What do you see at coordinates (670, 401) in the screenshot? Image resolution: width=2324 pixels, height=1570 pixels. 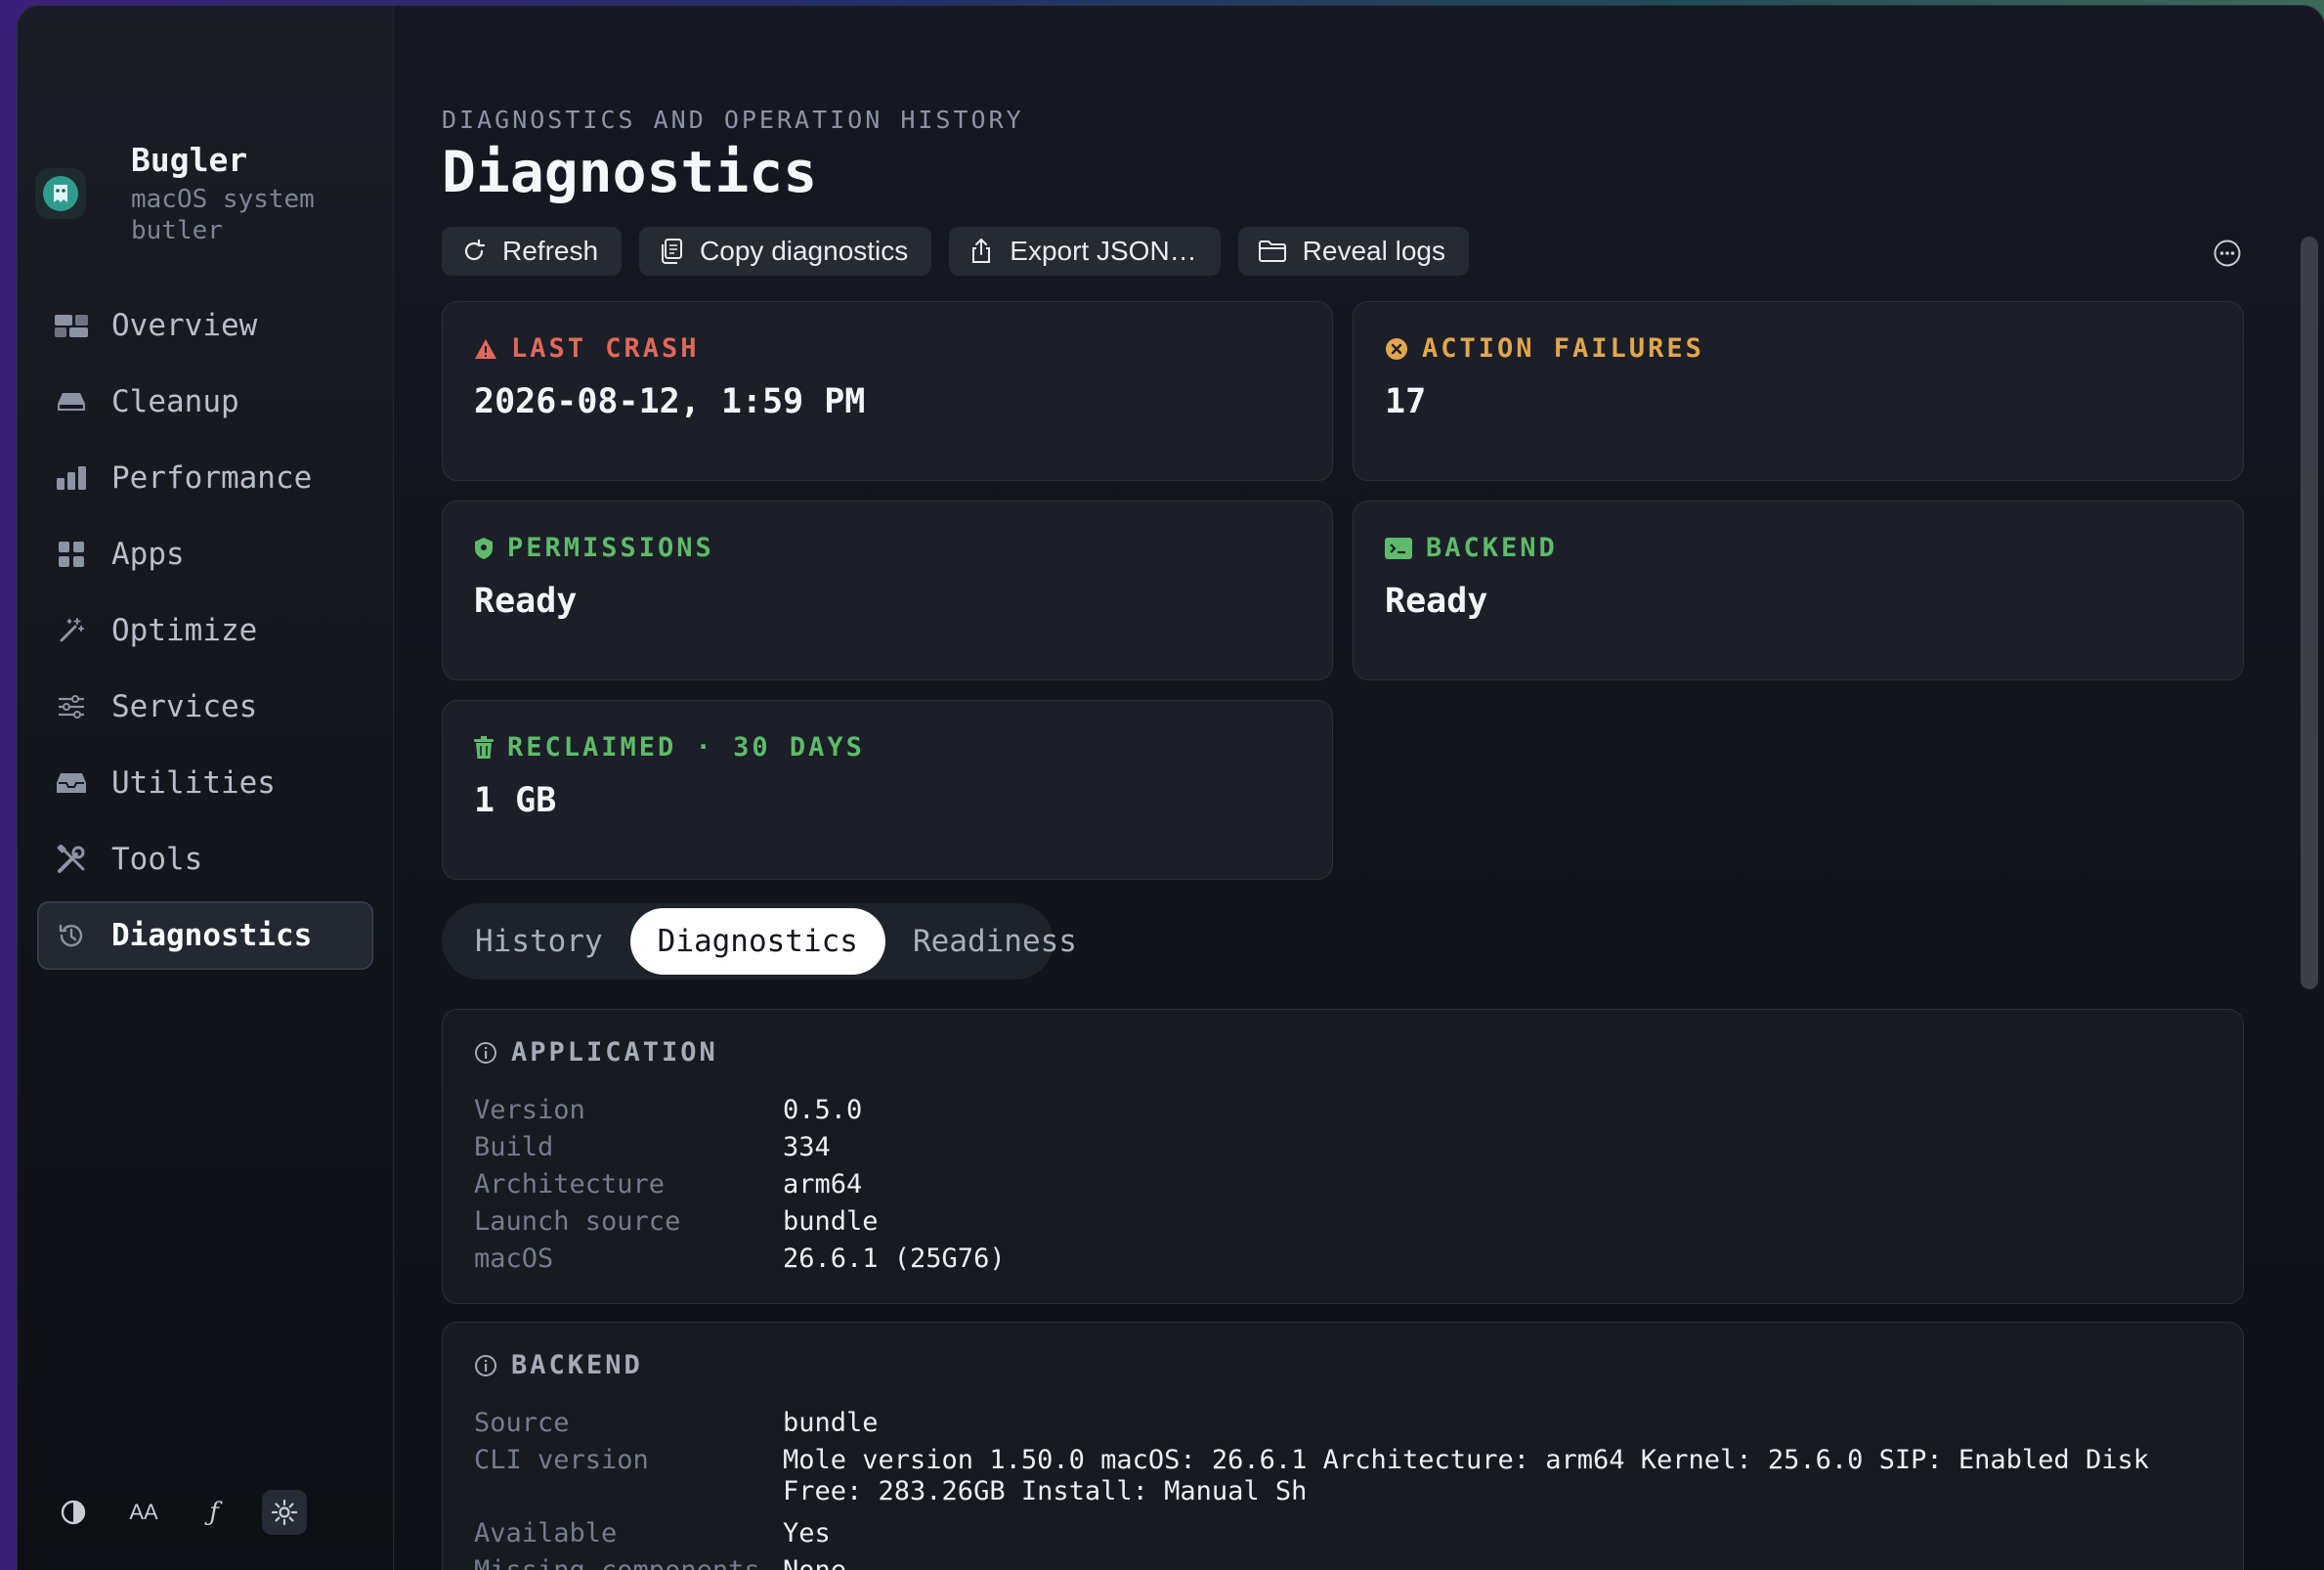 I see `last-crash-value: 2026-08-12, 1:59 PM` at bounding box center [670, 401].